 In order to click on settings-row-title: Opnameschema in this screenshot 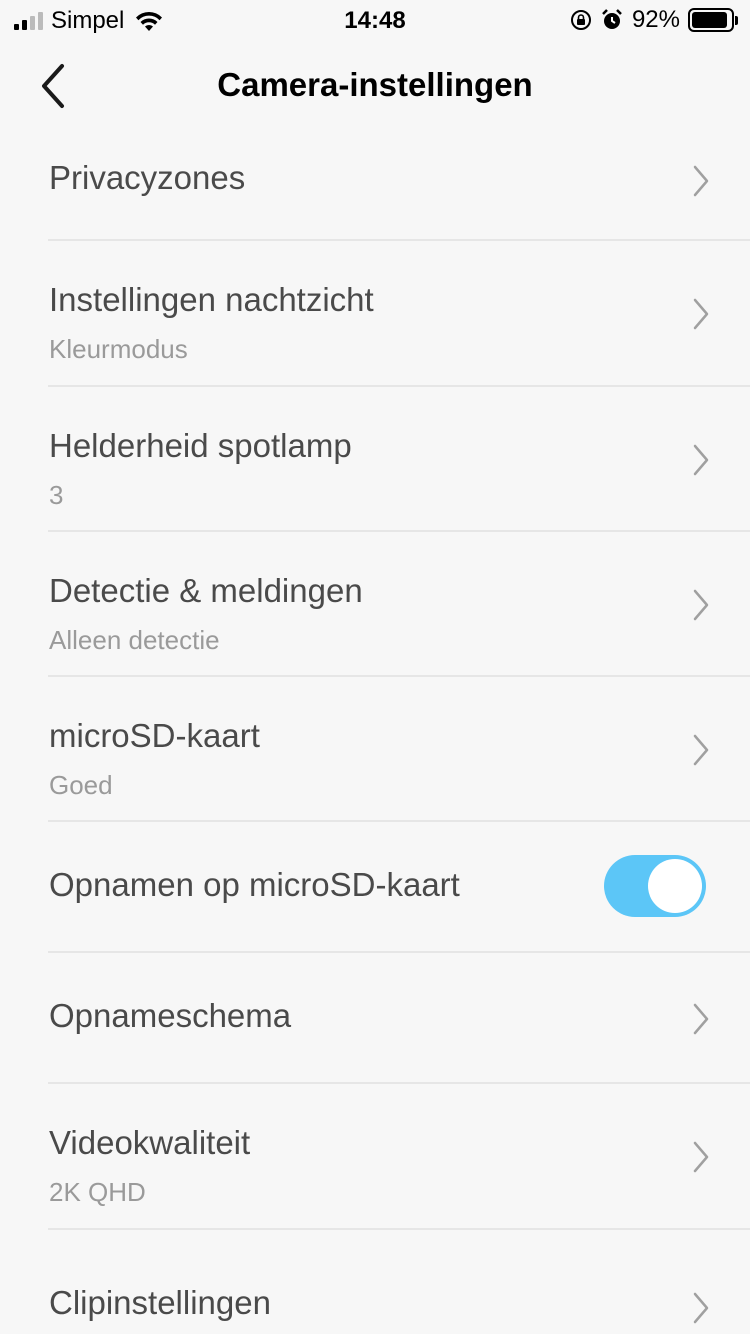, I will do `click(170, 1015)`.